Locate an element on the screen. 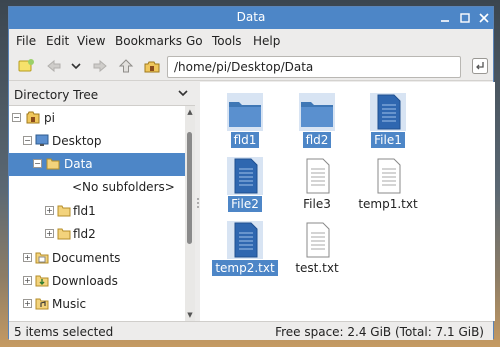 The height and width of the screenshot is (347, 500). back-icon is located at coordinates (54, 66).